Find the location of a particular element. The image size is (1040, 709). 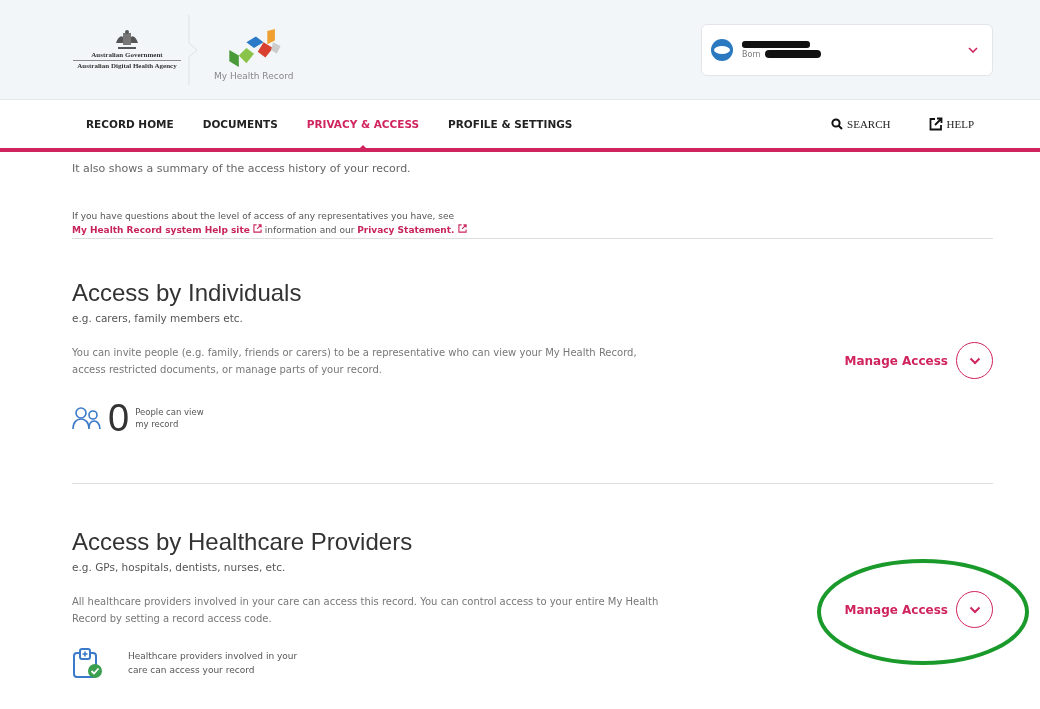

privacy-statement-link: Privacy Statement. is located at coordinates (412, 230).